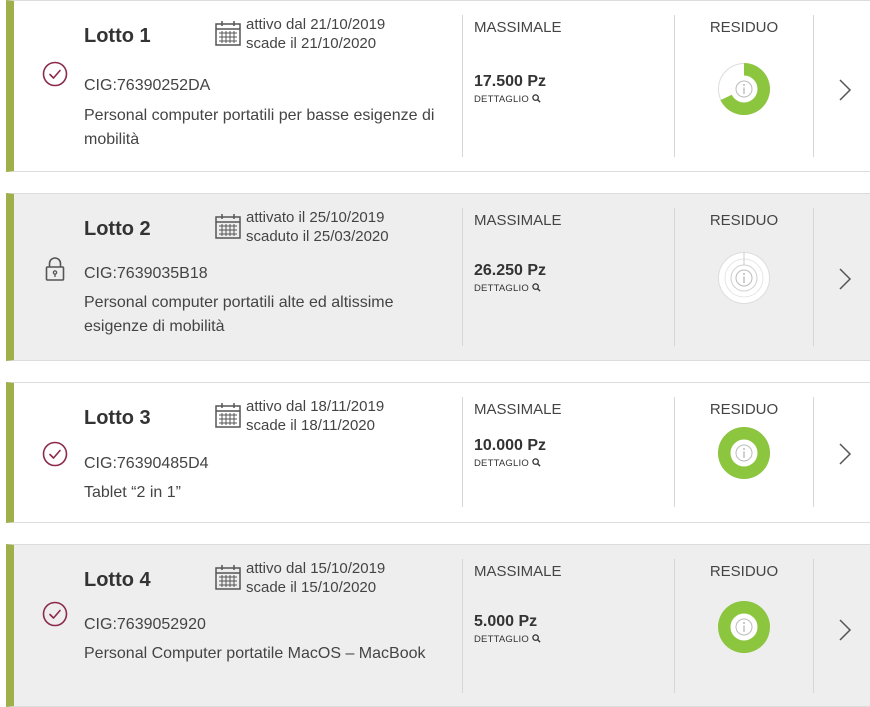 Image resolution: width=870 pixels, height=707 pixels. Describe the element at coordinates (147, 85) in the screenshot. I see `lot-cig: CIG:76390252DA` at that location.